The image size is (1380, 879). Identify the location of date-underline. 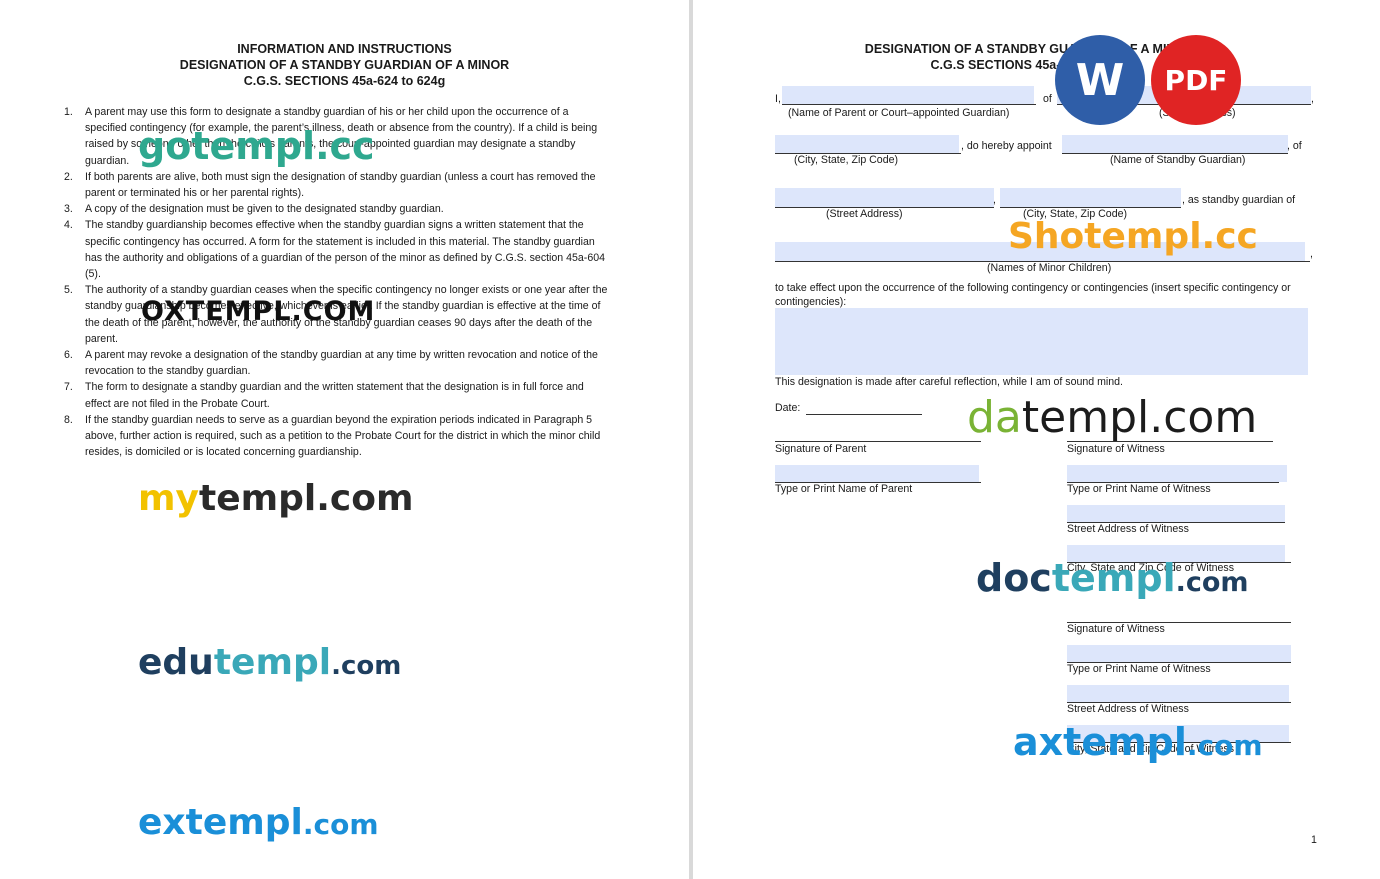
(864, 414).